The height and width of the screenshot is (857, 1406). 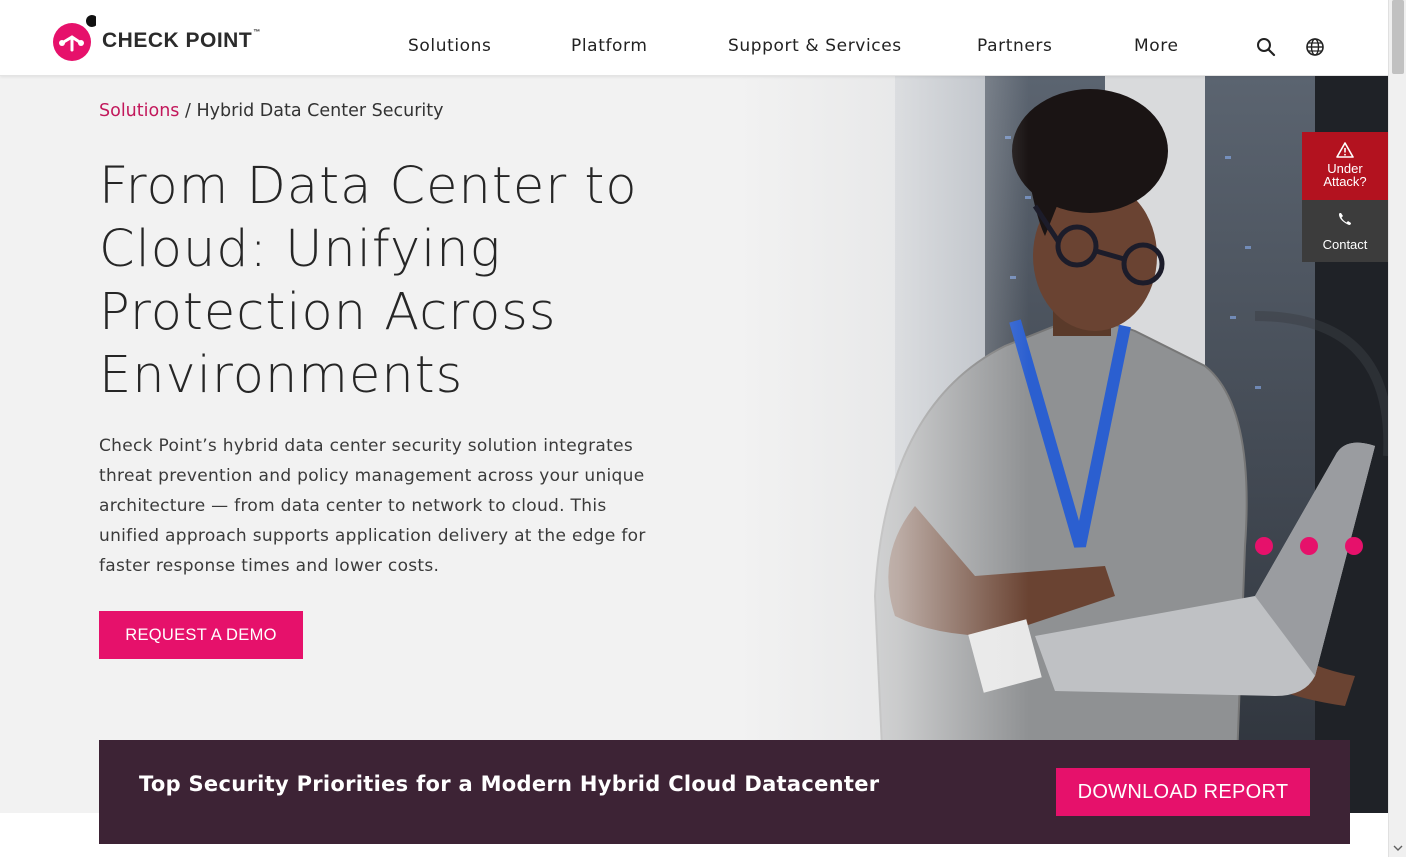 What do you see at coordinates (1345, 244) in the screenshot?
I see `contact-label: Contact` at bounding box center [1345, 244].